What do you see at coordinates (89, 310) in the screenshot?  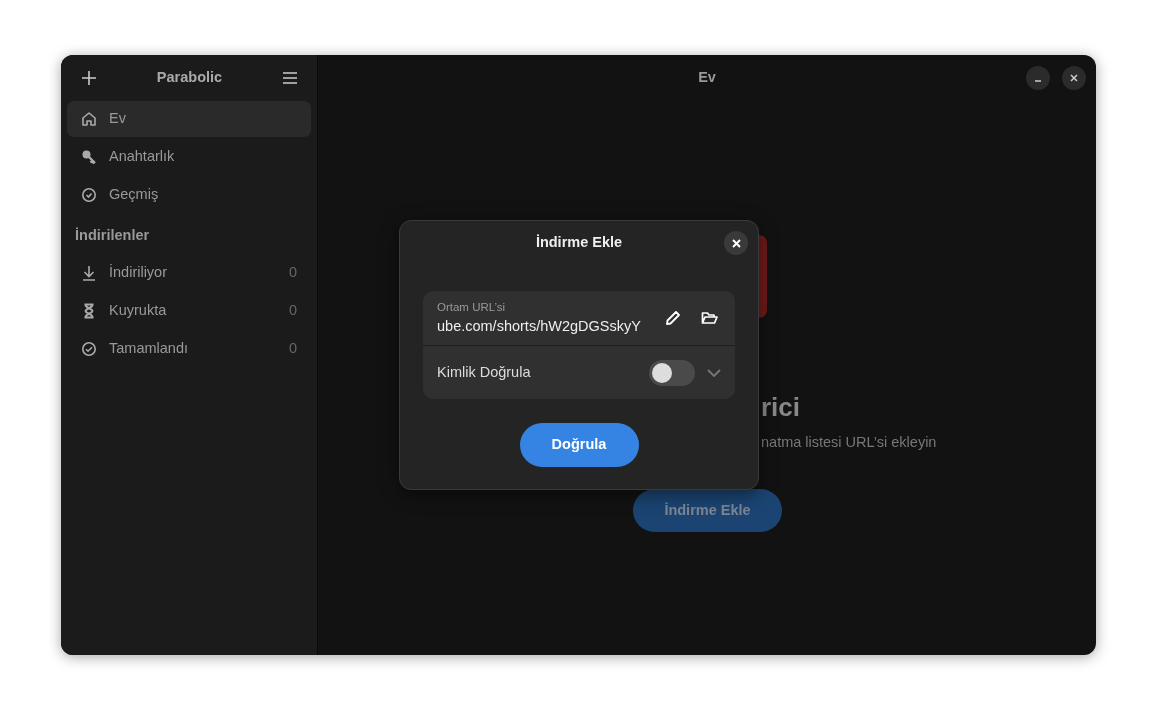 I see `hourglass-icon` at bounding box center [89, 310].